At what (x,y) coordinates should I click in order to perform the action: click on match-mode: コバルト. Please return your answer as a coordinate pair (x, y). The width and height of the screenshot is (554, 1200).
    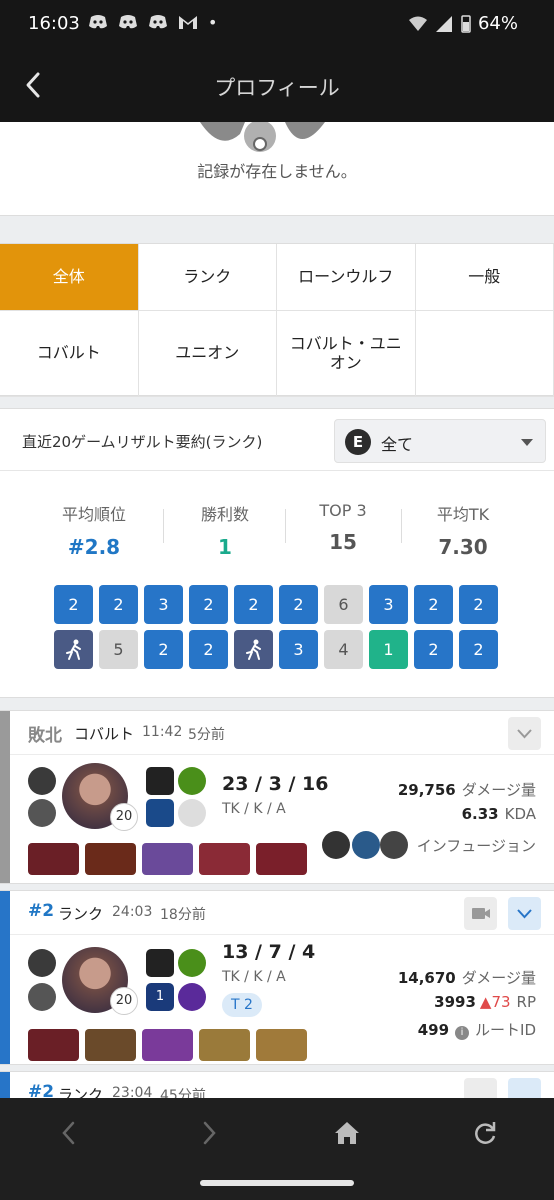
    Looking at the image, I should click on (104, 734).